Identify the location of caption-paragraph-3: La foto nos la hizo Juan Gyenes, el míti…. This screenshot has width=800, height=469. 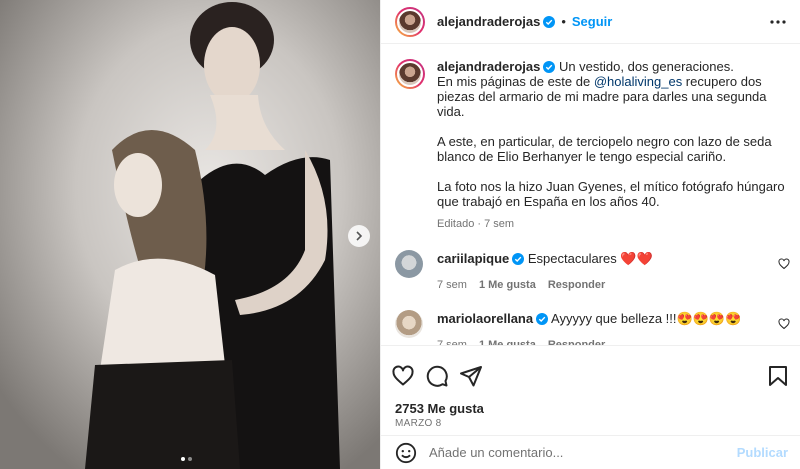
(611, 194).